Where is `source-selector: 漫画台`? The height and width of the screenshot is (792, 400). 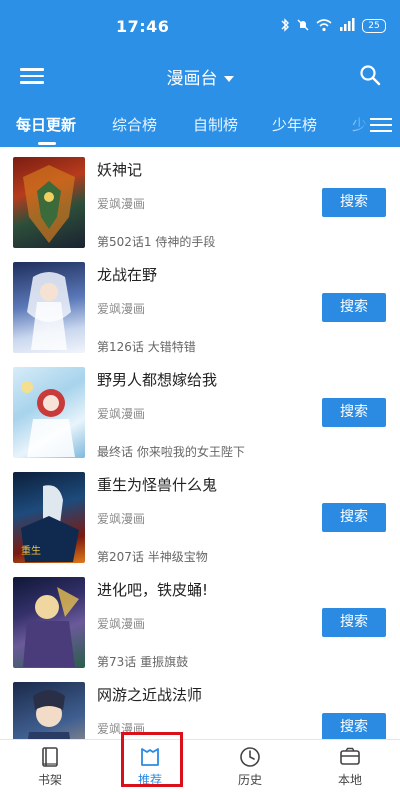 source-selector: 漫画台 is located at coordinates (200, 76).